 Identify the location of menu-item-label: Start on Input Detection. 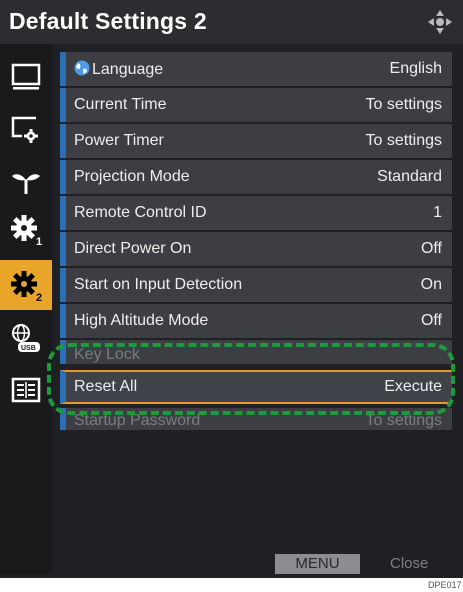
(158, 284).